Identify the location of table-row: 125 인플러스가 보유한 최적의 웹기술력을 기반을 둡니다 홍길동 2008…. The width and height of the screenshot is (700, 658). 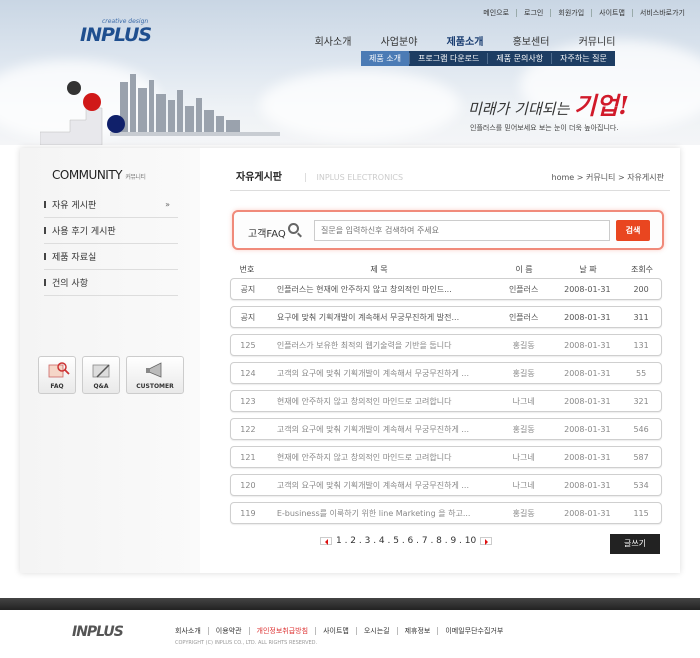
(446, 345).